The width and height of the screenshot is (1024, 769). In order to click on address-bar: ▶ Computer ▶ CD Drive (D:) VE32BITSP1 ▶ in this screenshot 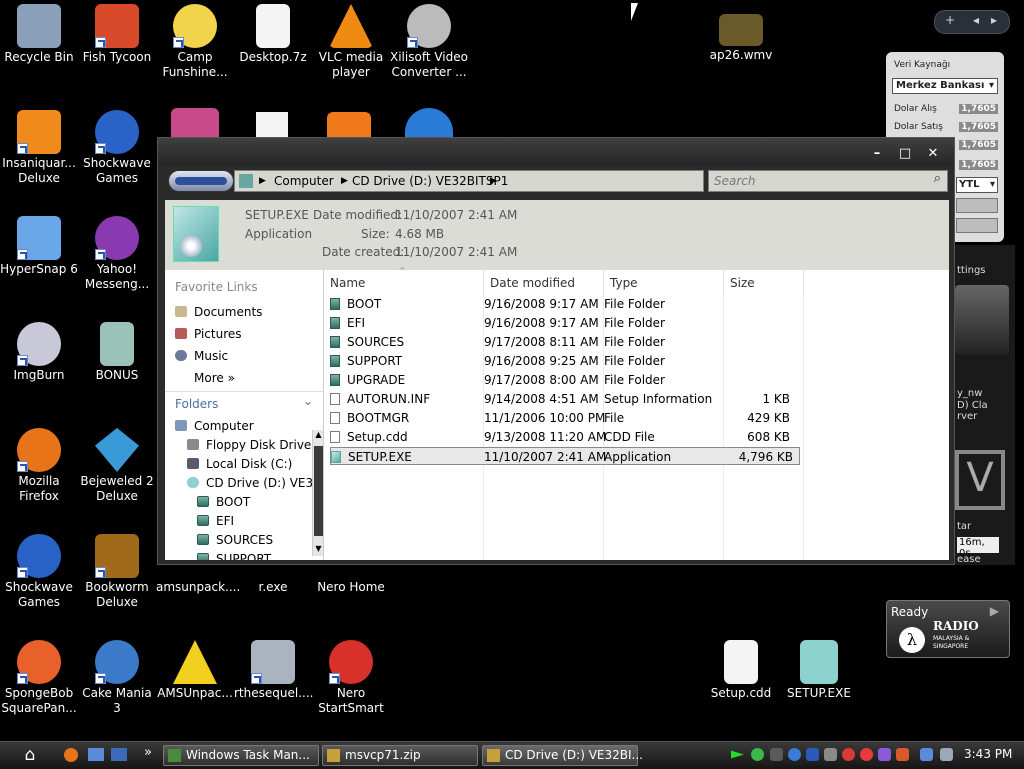, I will do `click(469, 181)`.